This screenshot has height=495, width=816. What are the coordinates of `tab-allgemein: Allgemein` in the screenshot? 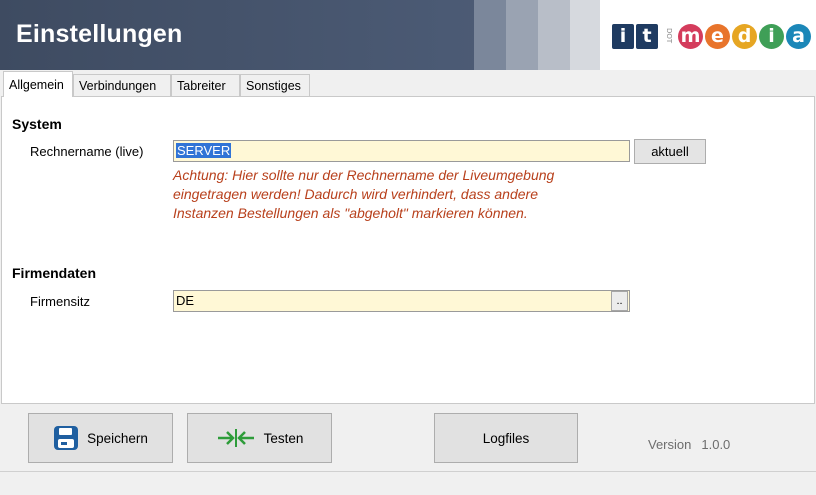 It's located at (38, 84).